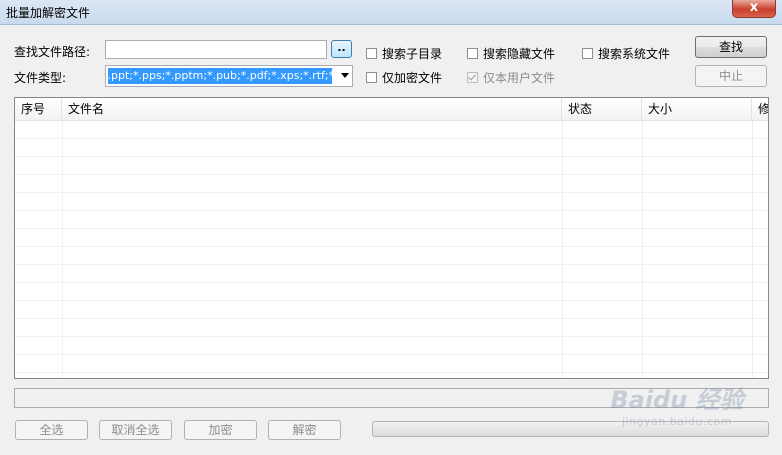  What do you see at coordinates (52, 52) in the screenshot?
I see `path-label: 查找文件路径:` at bounding box center [52, 52].